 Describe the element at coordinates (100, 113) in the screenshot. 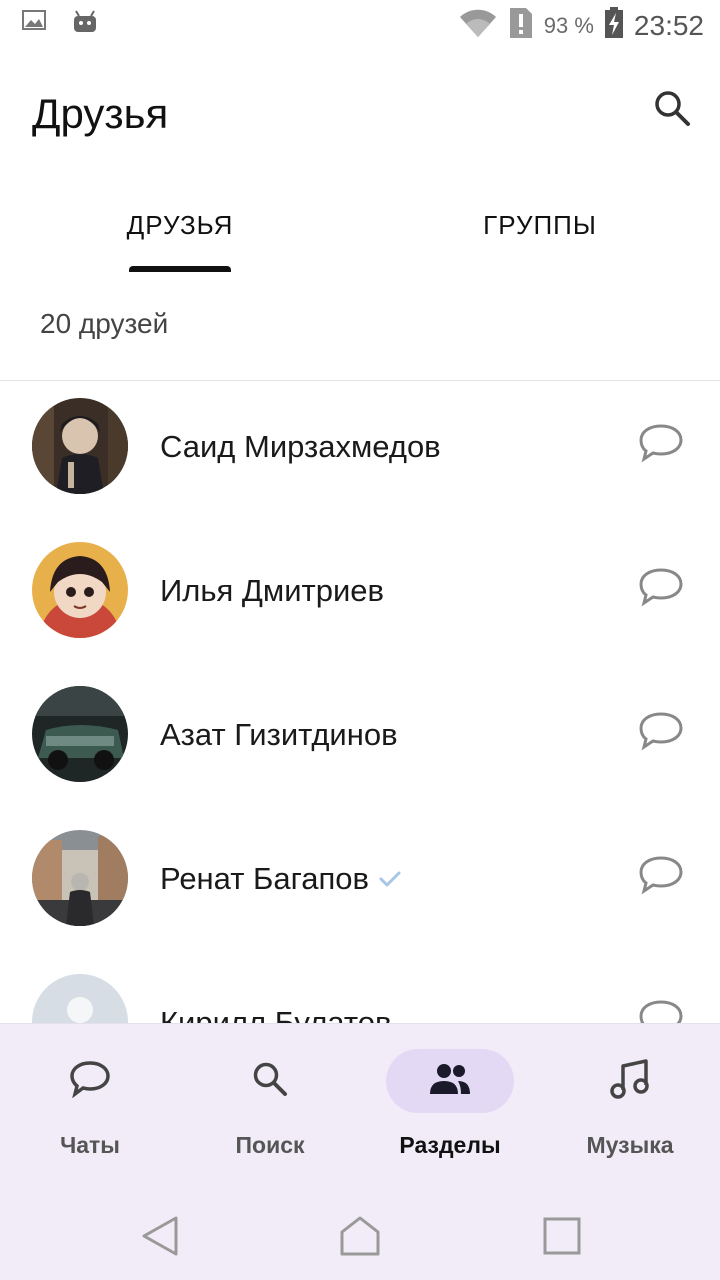

I see `page-title: Друзья` at that location.